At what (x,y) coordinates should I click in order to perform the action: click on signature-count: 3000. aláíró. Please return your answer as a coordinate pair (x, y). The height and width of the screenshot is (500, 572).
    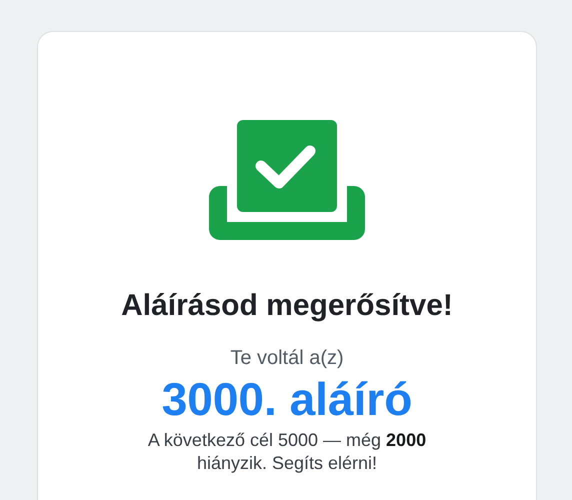
    Looking at the image, I should click on (287, 399).